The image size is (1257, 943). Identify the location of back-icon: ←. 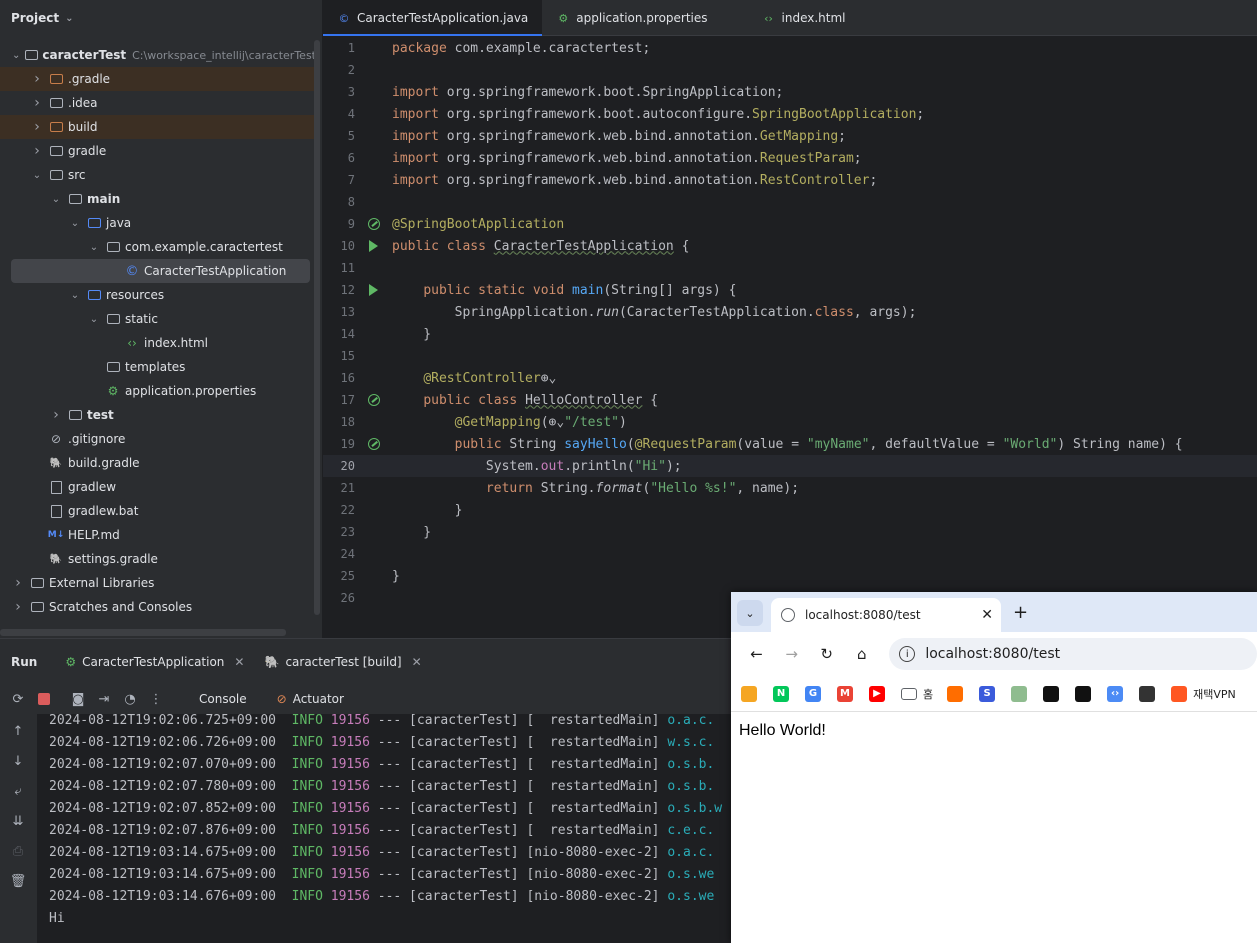
(756, 654).